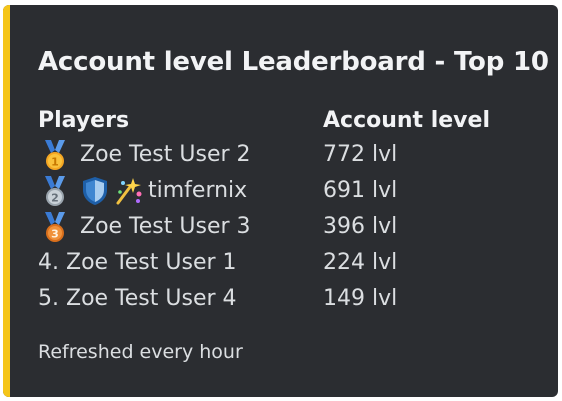  What do you see at coordinates (129, 191) in the screenshot?
I see `sparkle-badge-icon` at bounding box center [129, 191].